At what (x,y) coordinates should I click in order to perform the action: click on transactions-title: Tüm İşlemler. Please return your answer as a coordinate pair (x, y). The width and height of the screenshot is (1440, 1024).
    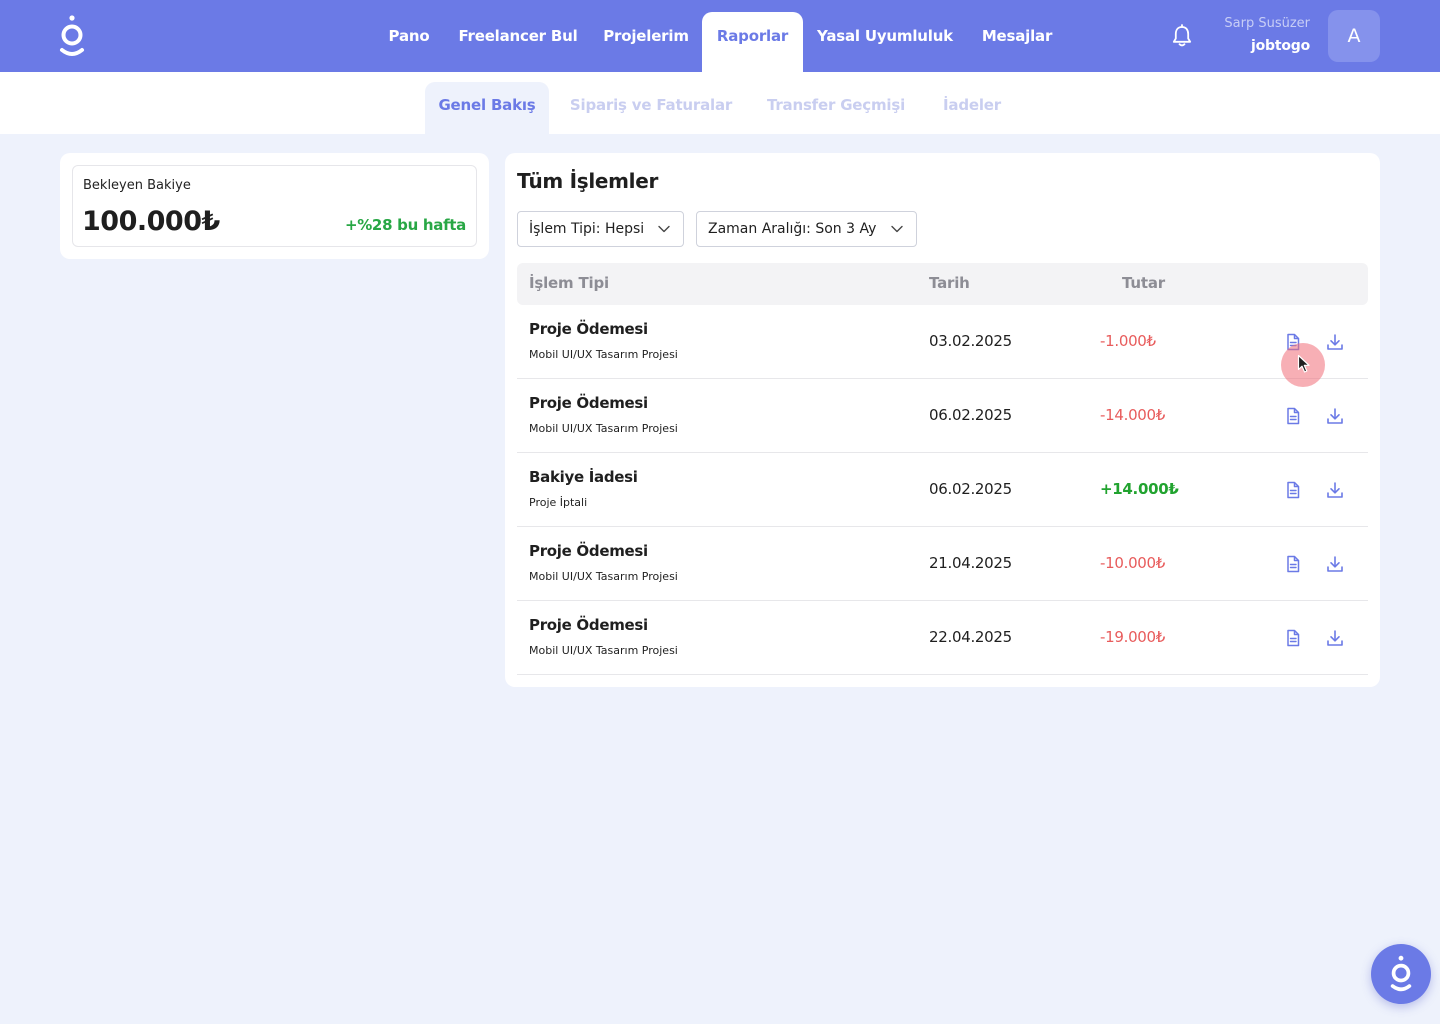
    Looking at the image, I should click on (588, 181).